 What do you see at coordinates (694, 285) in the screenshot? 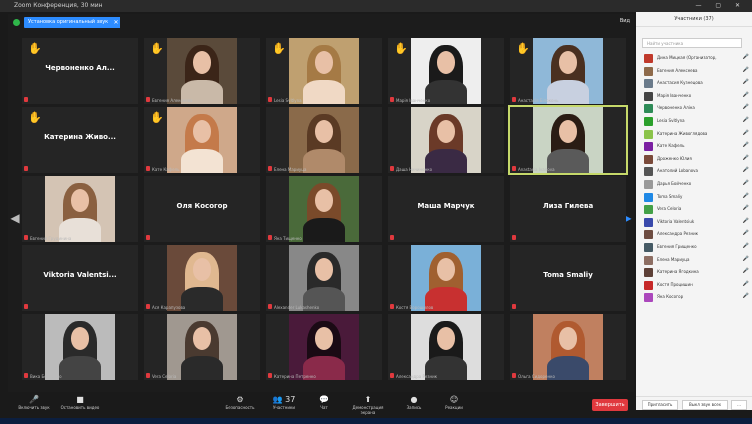
I see `participant-row: Костя Процишин 🎤` at bounding box center [694, 285].